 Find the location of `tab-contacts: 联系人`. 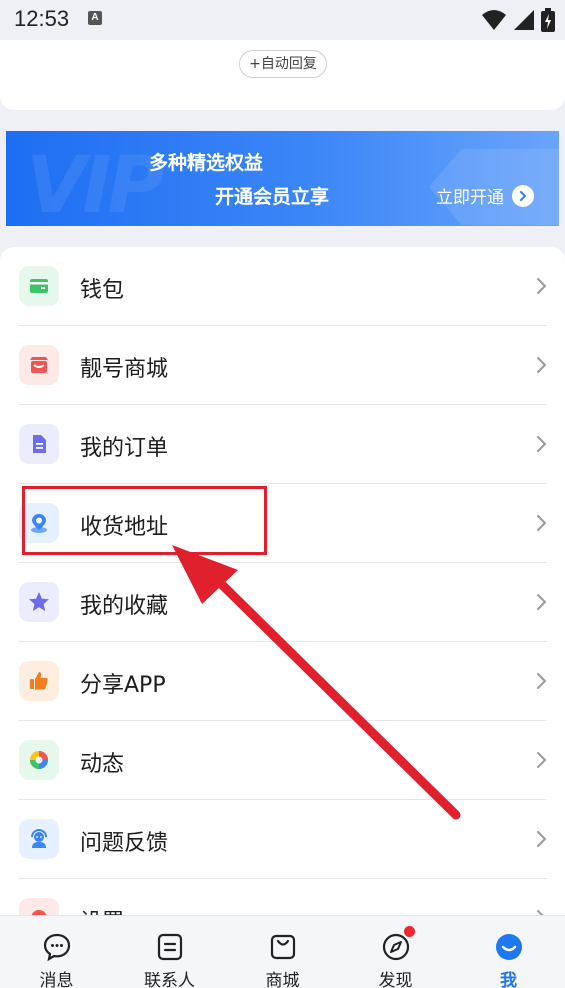

tab-contacts: 联系人 is located at coordinates (169, 952).